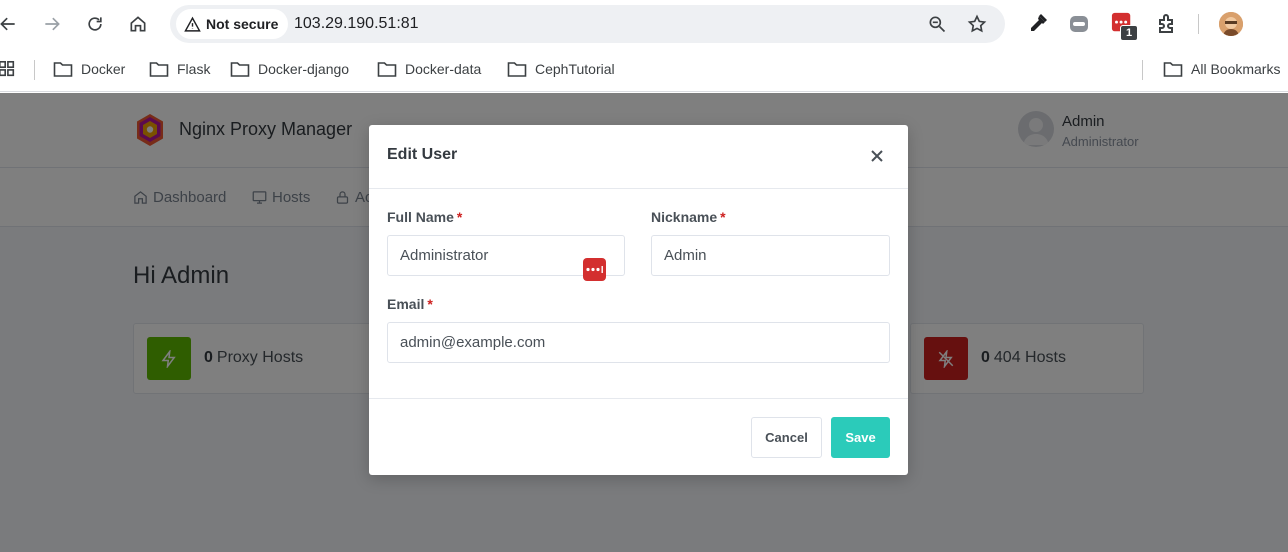 This screenshot has height=552, width=1288. I want to click on security-chip: Not secure, so click(232, 24).